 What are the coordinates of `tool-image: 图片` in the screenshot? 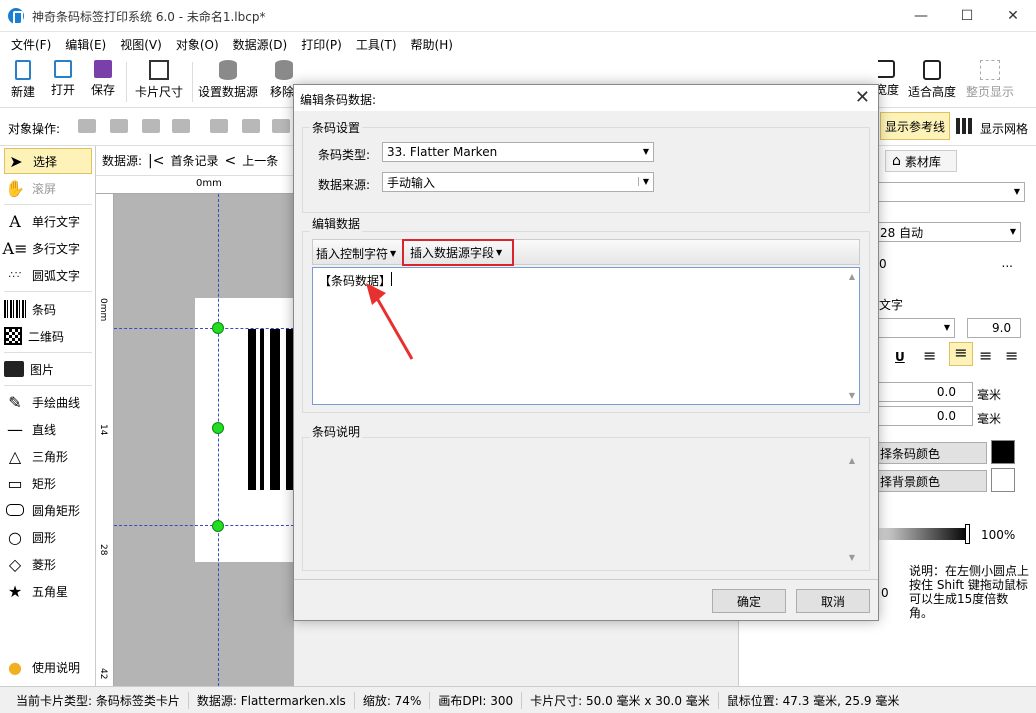 It's located at (48, 369).